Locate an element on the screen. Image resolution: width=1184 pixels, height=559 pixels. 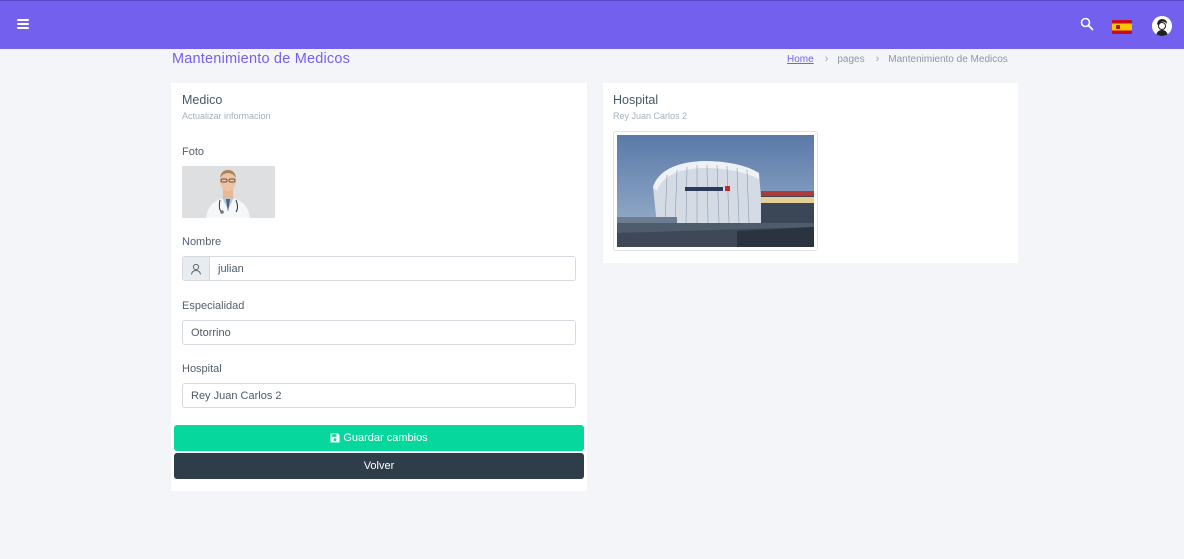
top-navbar is located at coordinates (592, 24).